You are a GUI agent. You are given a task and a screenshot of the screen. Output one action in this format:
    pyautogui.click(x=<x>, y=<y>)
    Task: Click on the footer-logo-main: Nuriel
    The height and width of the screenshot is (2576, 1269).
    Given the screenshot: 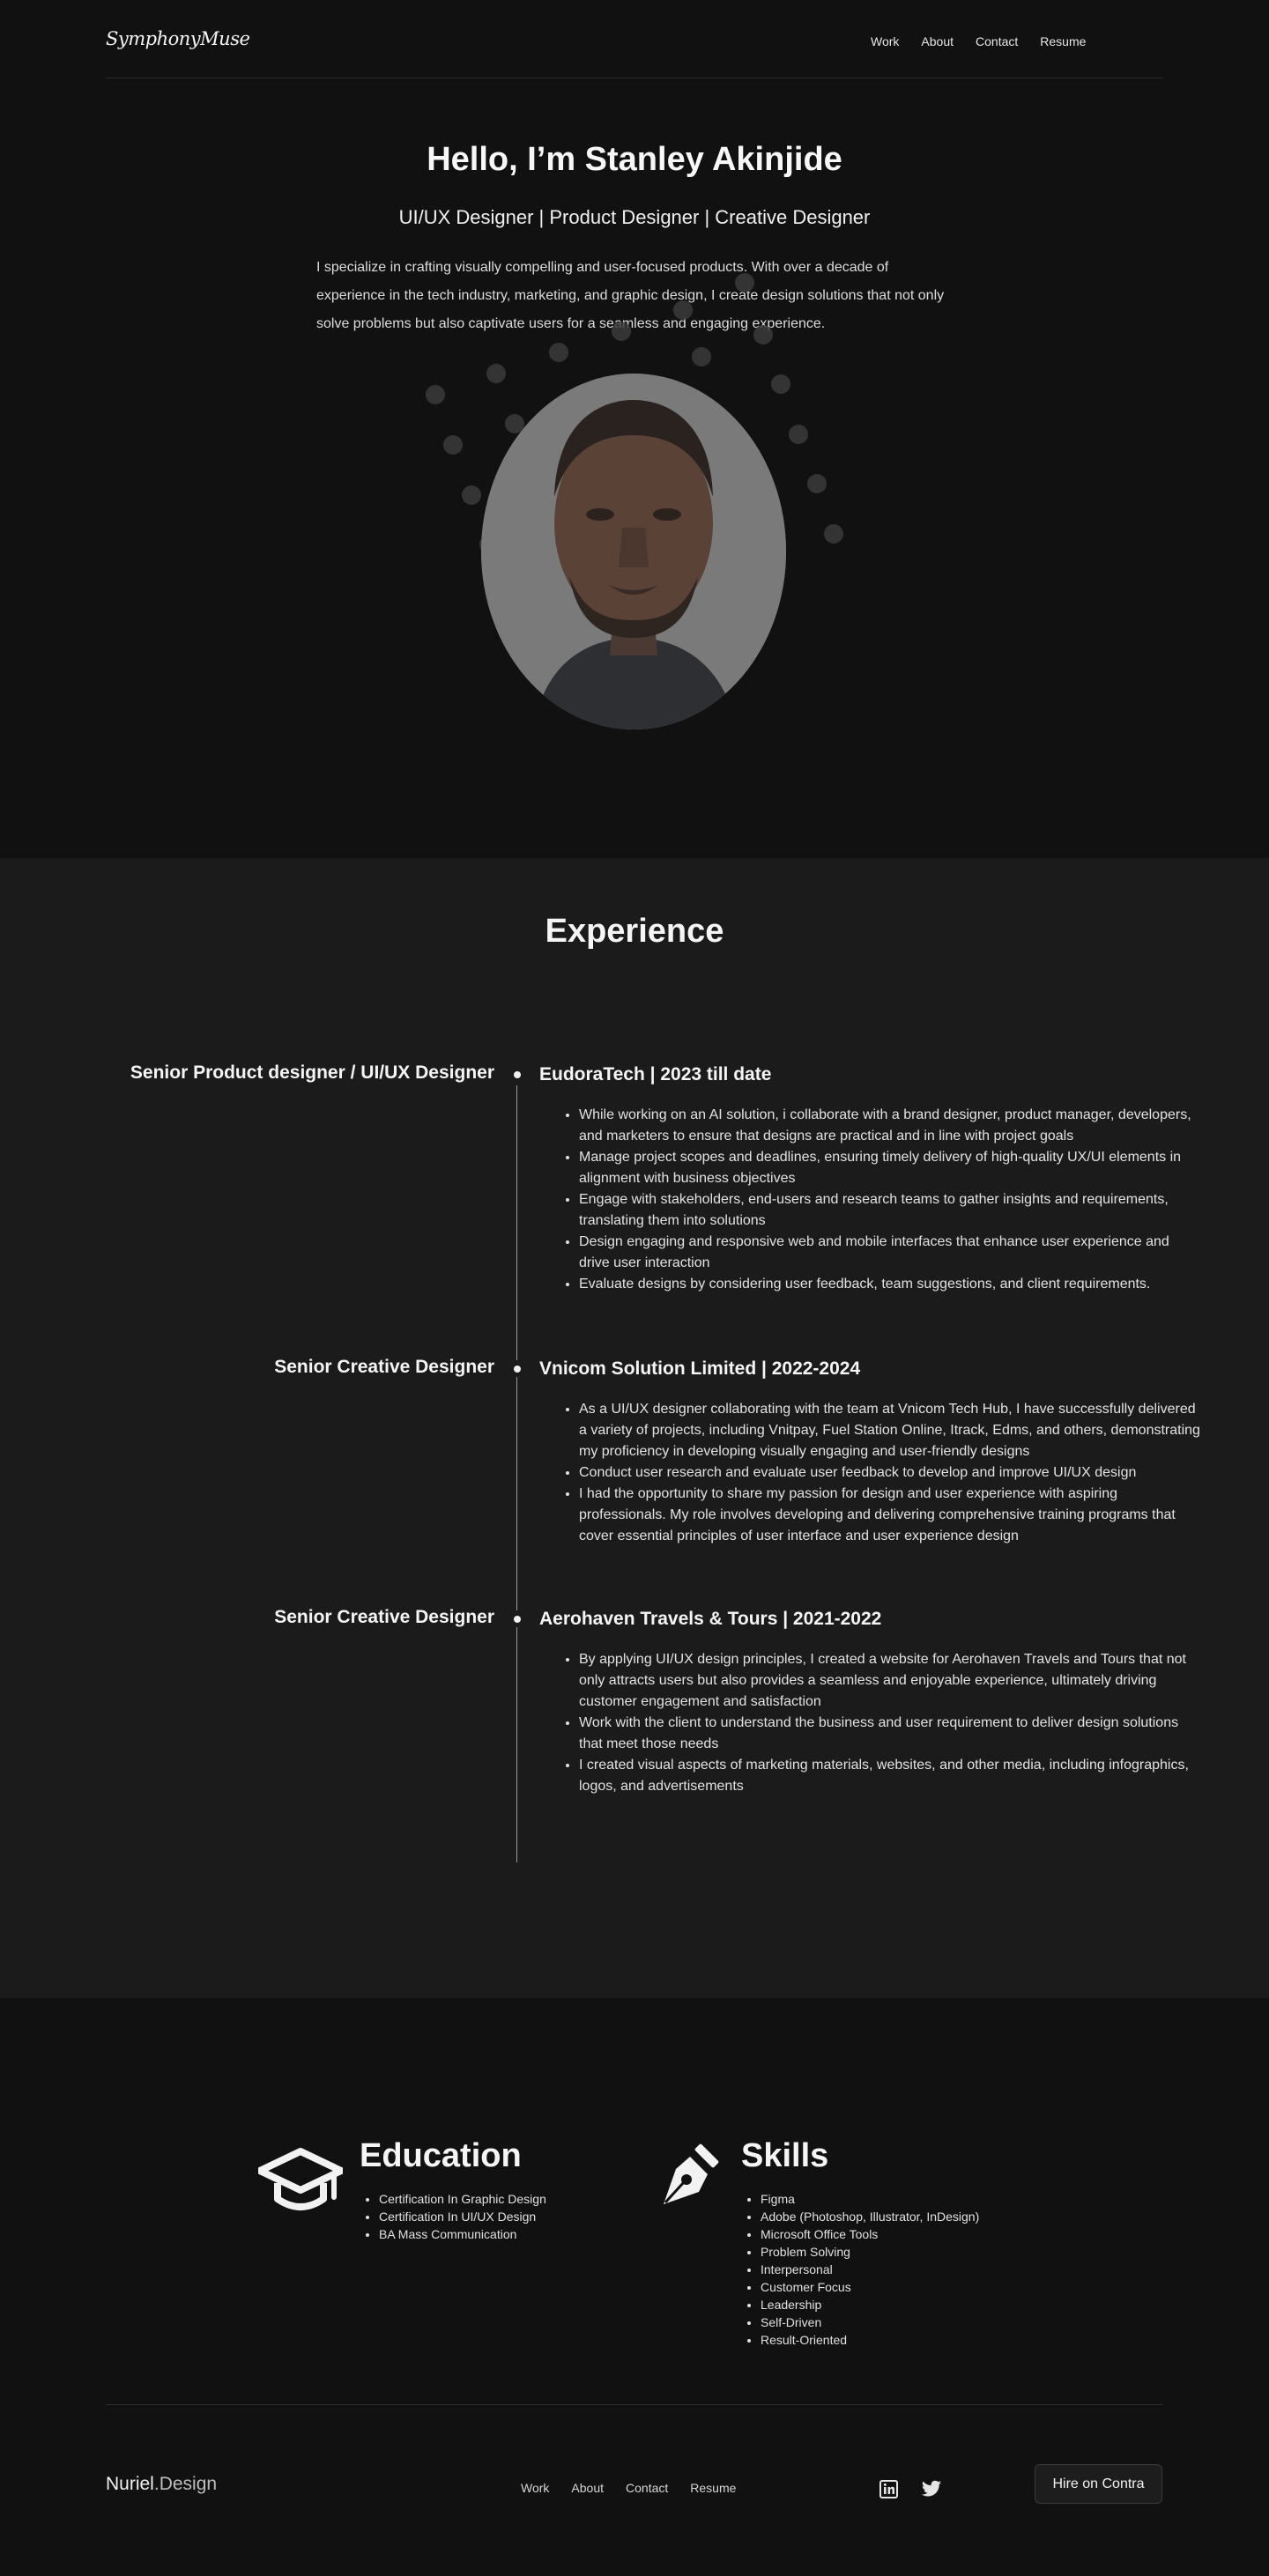 What is the action you would take?
    pyautogui.click(x=130, y=2484)
    